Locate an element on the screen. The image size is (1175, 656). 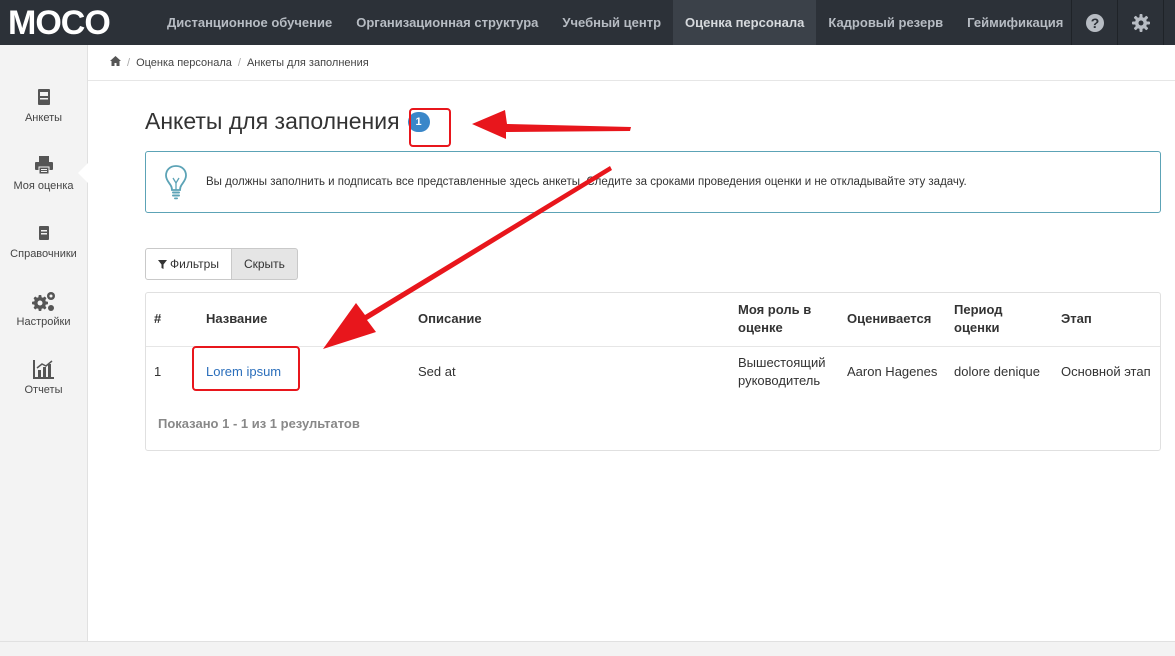
header-stage: Этап is located at coordinates (1076, 319).